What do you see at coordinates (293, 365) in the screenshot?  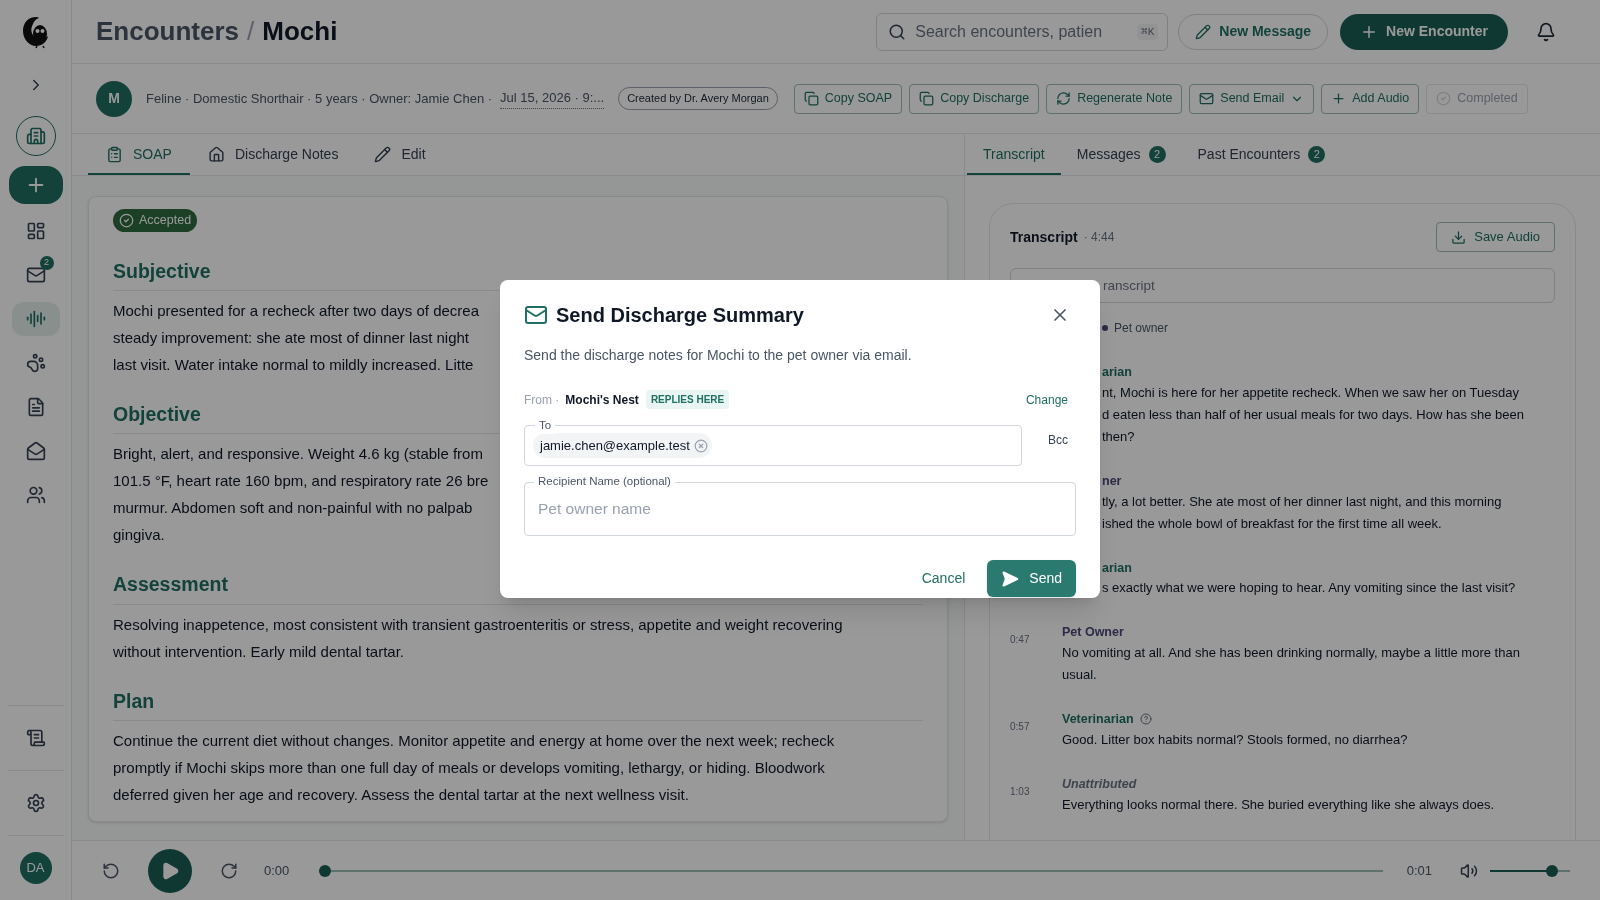 I see `note-text: last visit. Water intake normal to mildly increased. Litte` at bounding box center [293, 365].